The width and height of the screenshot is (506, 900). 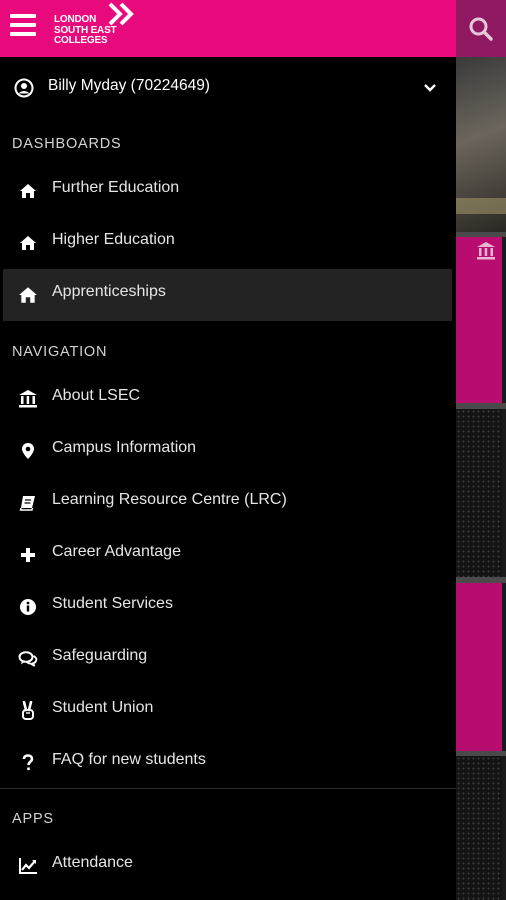 I want to click on menu-item-label: About LSEC, so click(x=96, y=395).